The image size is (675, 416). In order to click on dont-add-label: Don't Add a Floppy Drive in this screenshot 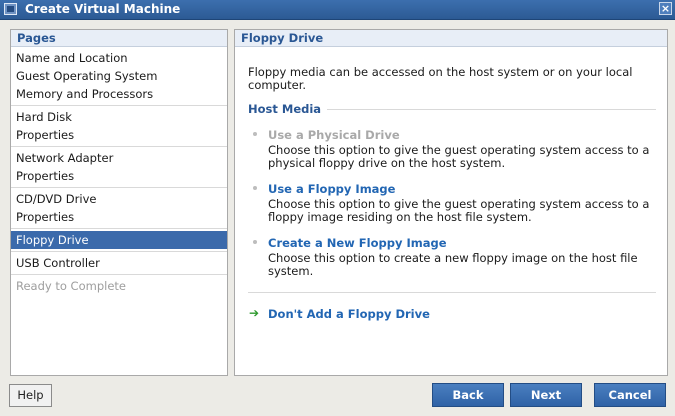, I will do `click(349, 314)`.